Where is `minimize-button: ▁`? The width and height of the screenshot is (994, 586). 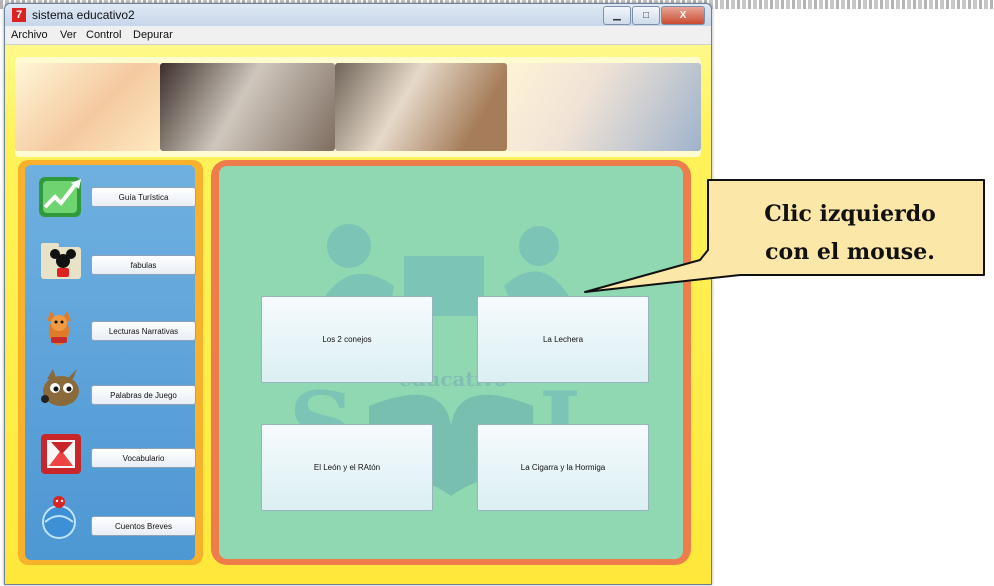
minimize-button: ▁ is located at coordinates (617, 15).